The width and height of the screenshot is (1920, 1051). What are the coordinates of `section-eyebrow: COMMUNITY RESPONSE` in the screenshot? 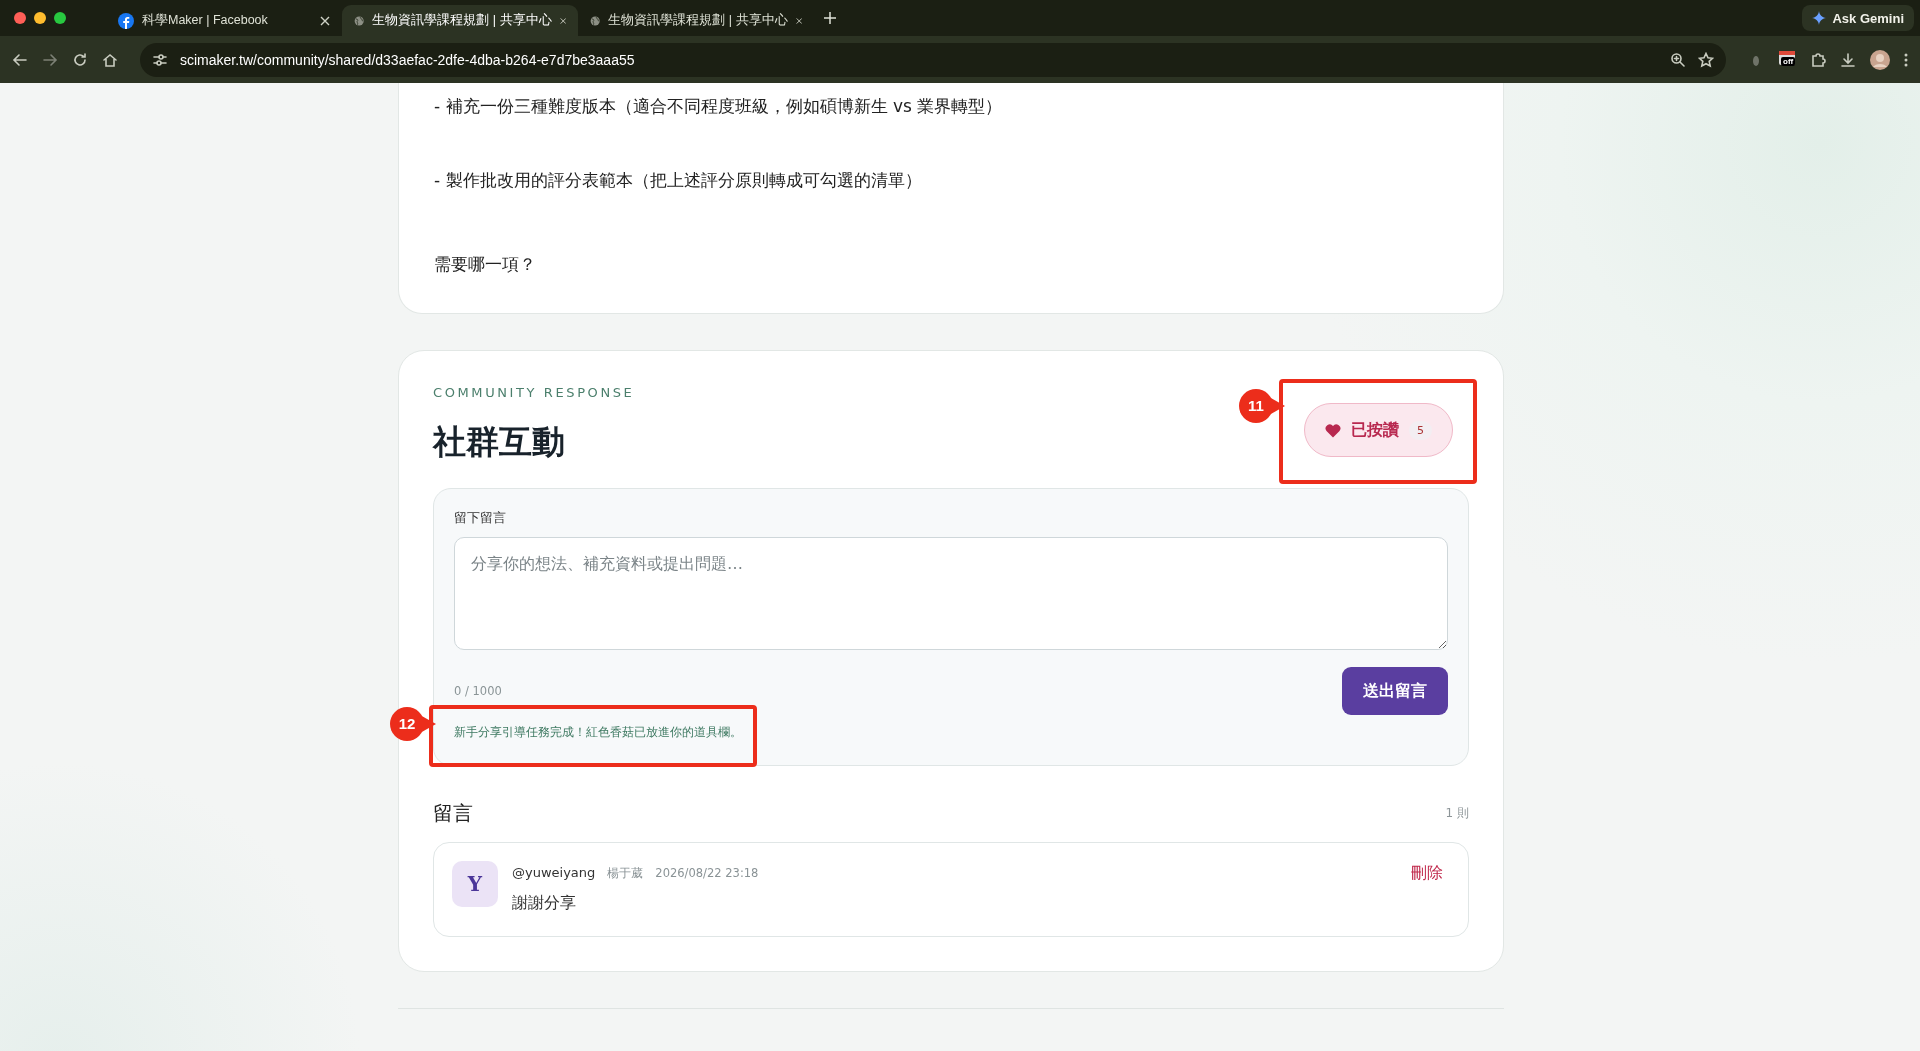 It's located at (534, 392).